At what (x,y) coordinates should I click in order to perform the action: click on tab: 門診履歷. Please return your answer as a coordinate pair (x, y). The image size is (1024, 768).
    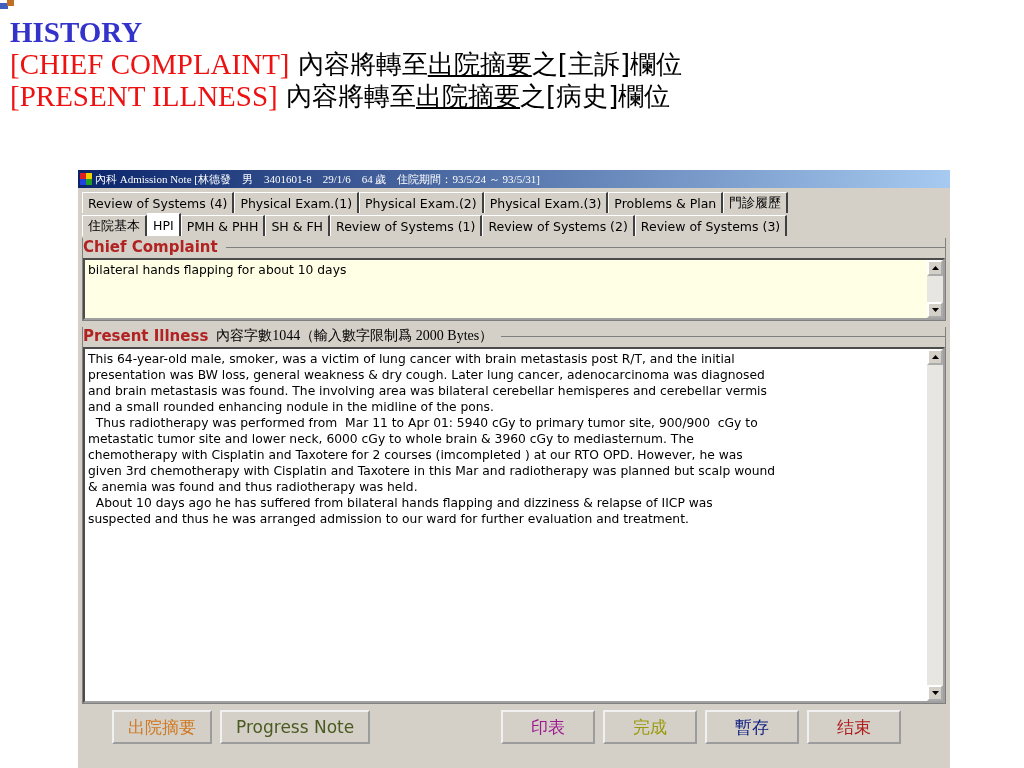
    Looking at the image, I should click on (756, 202).